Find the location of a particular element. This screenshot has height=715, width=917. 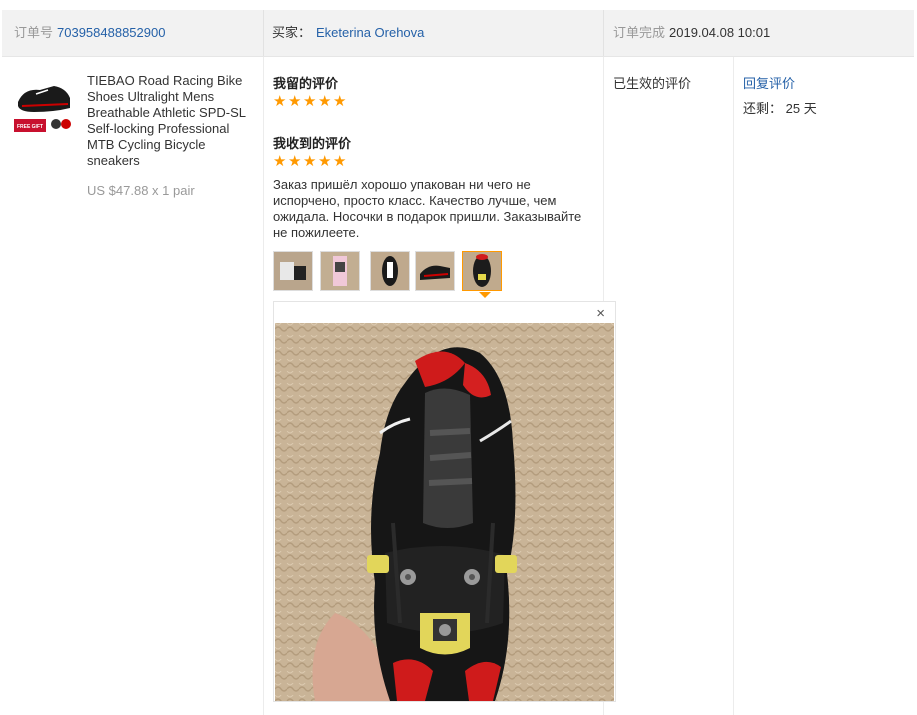

received-feedback-stars: ★ ★ ★ ★ ★ is located at coordinates (310, 161).